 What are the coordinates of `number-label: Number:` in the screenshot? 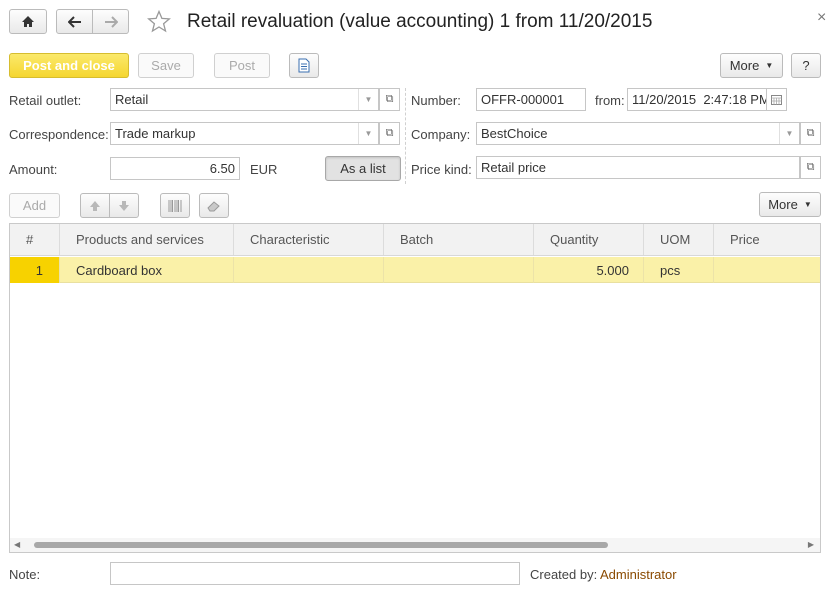 It's located at (436, 100).